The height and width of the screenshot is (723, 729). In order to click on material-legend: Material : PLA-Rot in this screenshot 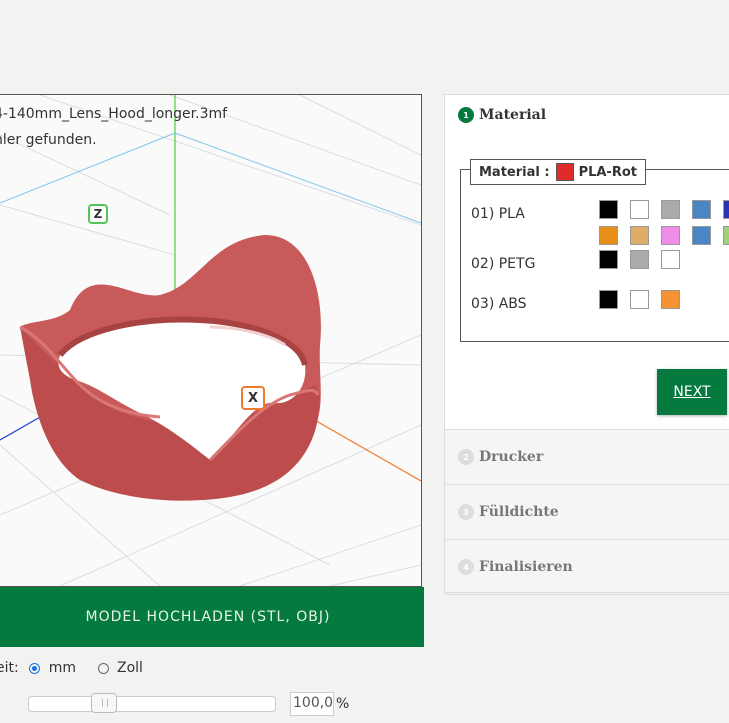, I will do `click(558, 172)`.